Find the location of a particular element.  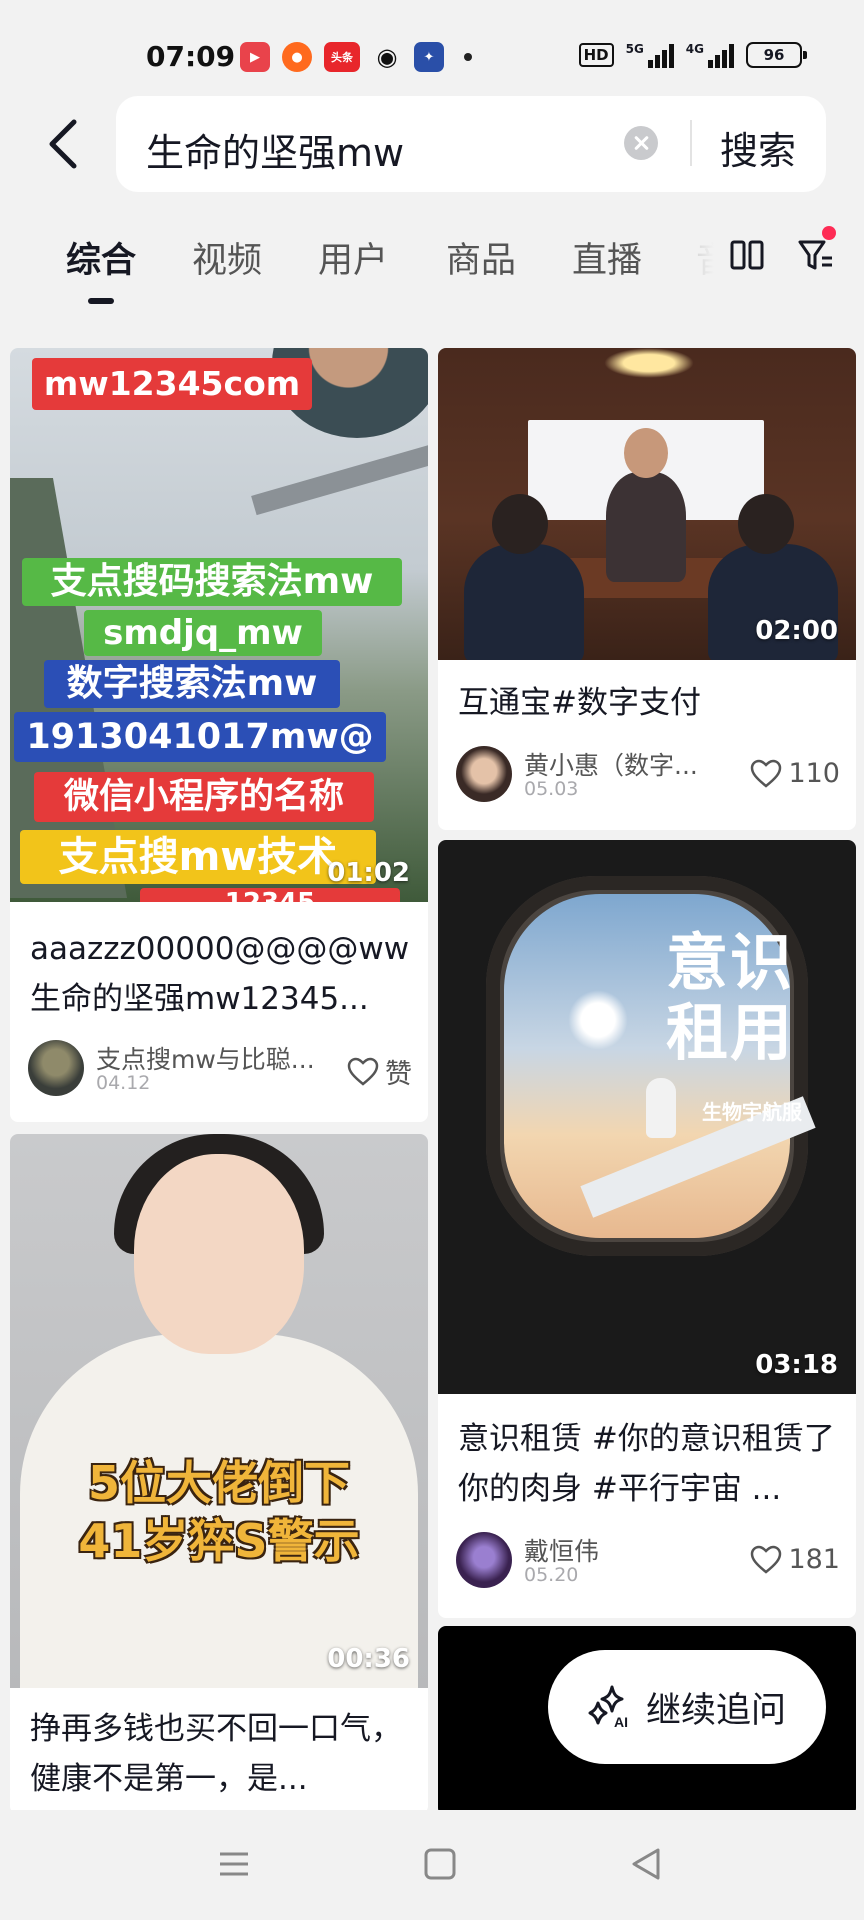

author-row: 支点搜mw与比聪... 04.12 赞 is located at coordinates (220, 1070).